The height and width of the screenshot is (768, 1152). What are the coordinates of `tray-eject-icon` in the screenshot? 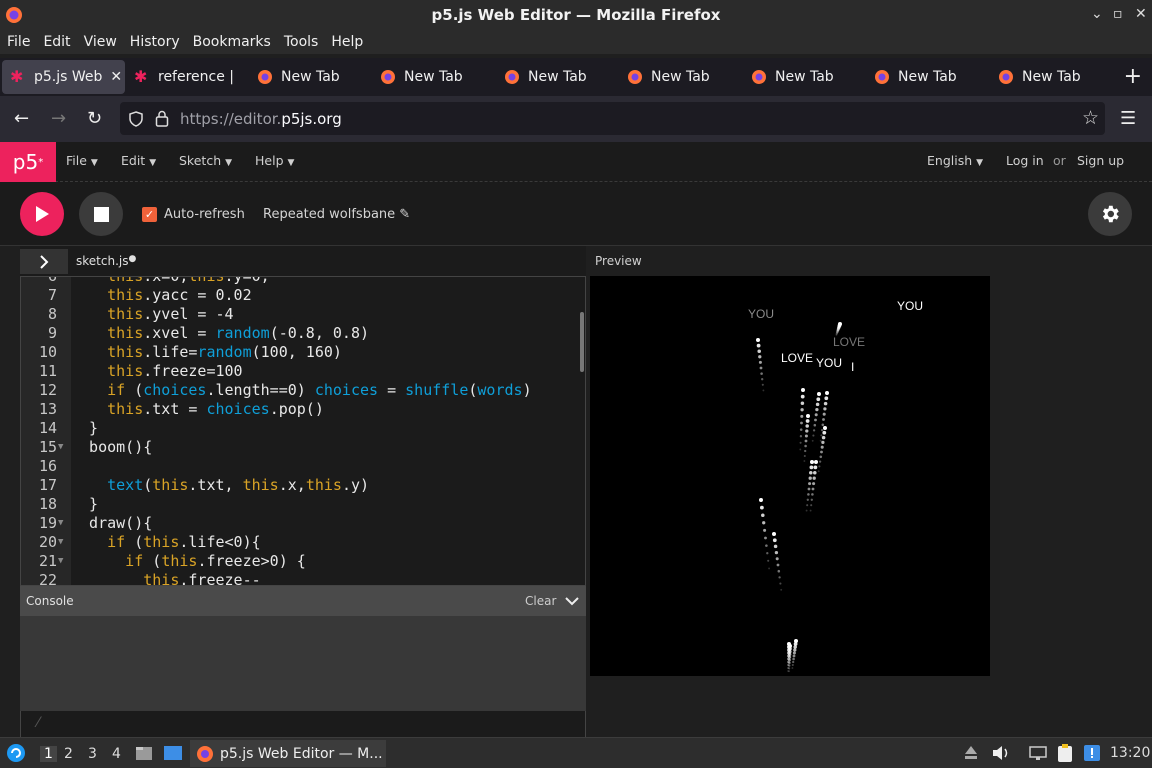 It's located at (971, 753).